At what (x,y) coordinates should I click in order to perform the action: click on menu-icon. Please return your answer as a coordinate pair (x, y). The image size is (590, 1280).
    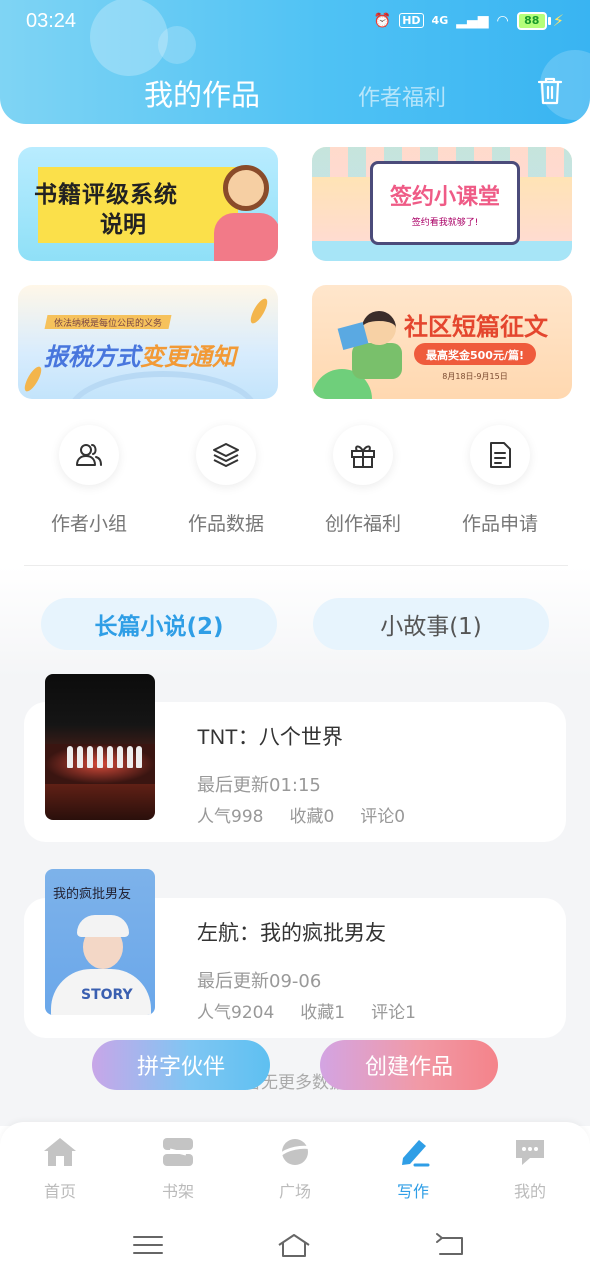
    Looking at the image, I should click on (148, 1245).